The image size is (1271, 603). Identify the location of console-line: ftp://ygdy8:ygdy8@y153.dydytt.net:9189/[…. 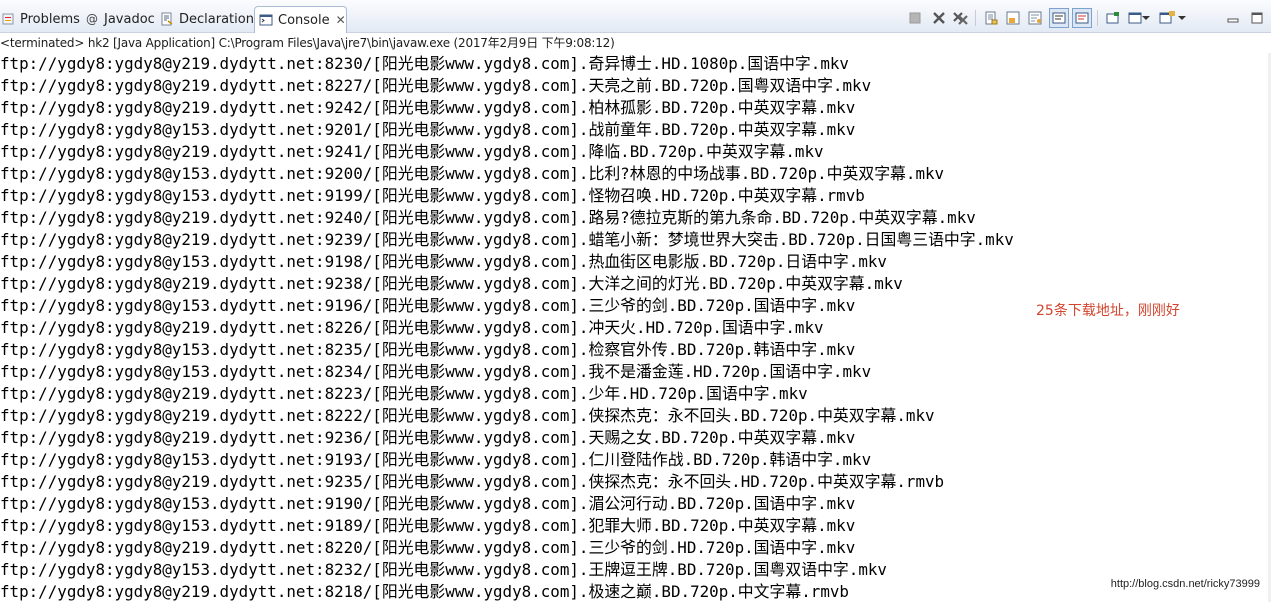
(428, 525).